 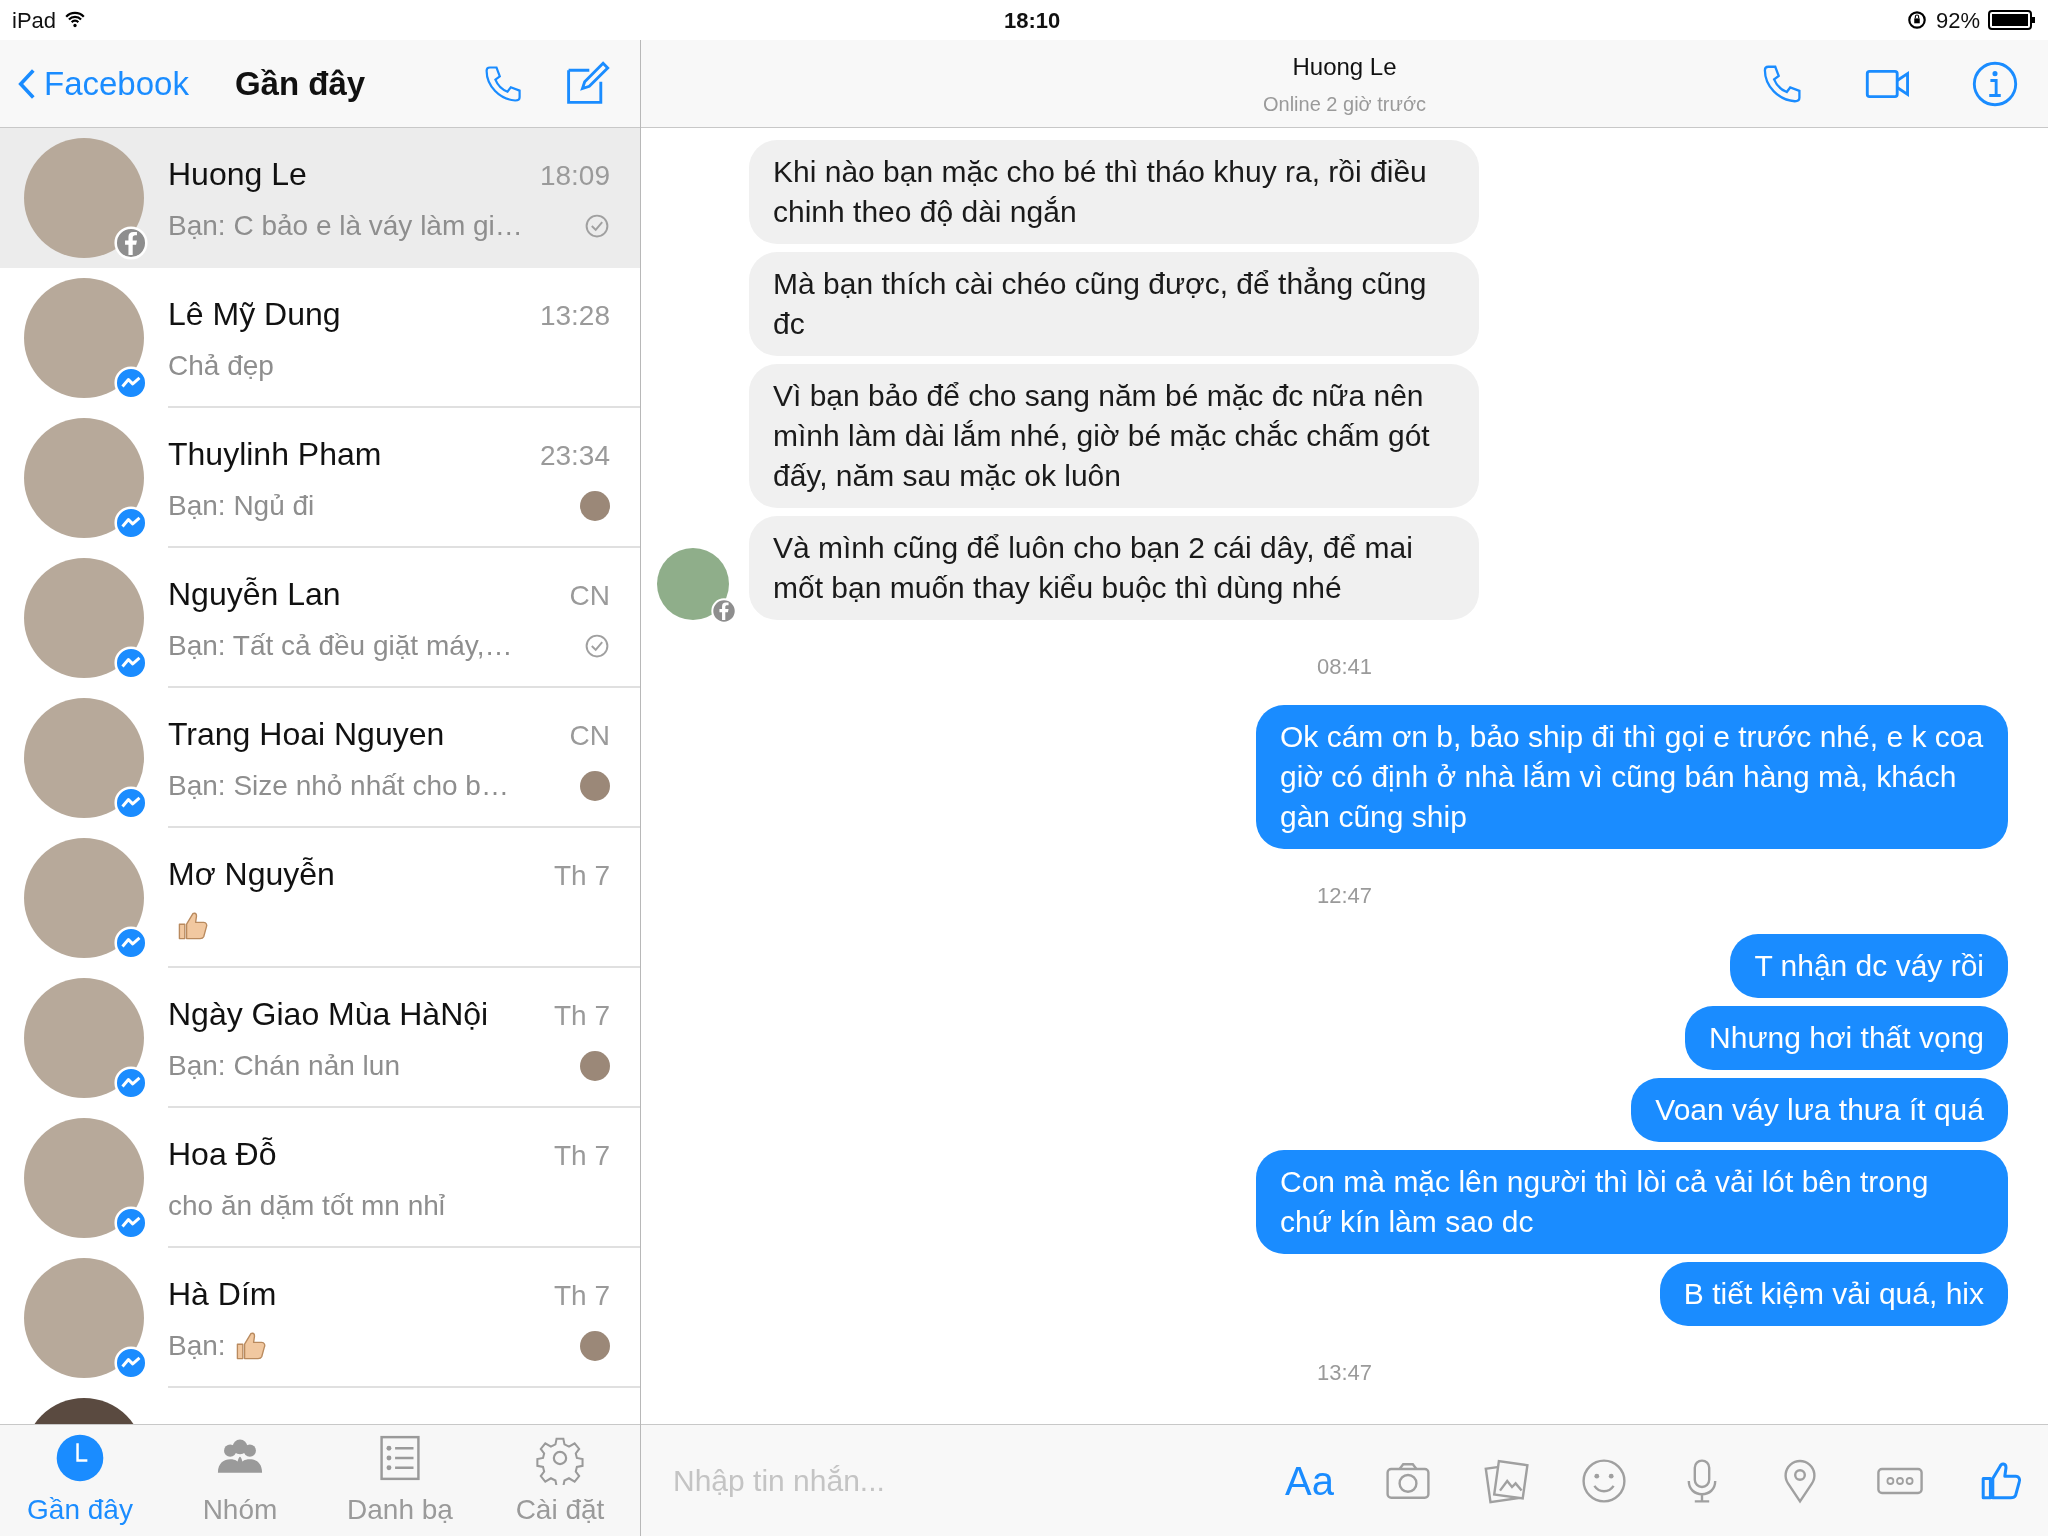 I want to click on sent-message: Voan váy lưa thưa ít quá, so click(x=1819, y=1110).